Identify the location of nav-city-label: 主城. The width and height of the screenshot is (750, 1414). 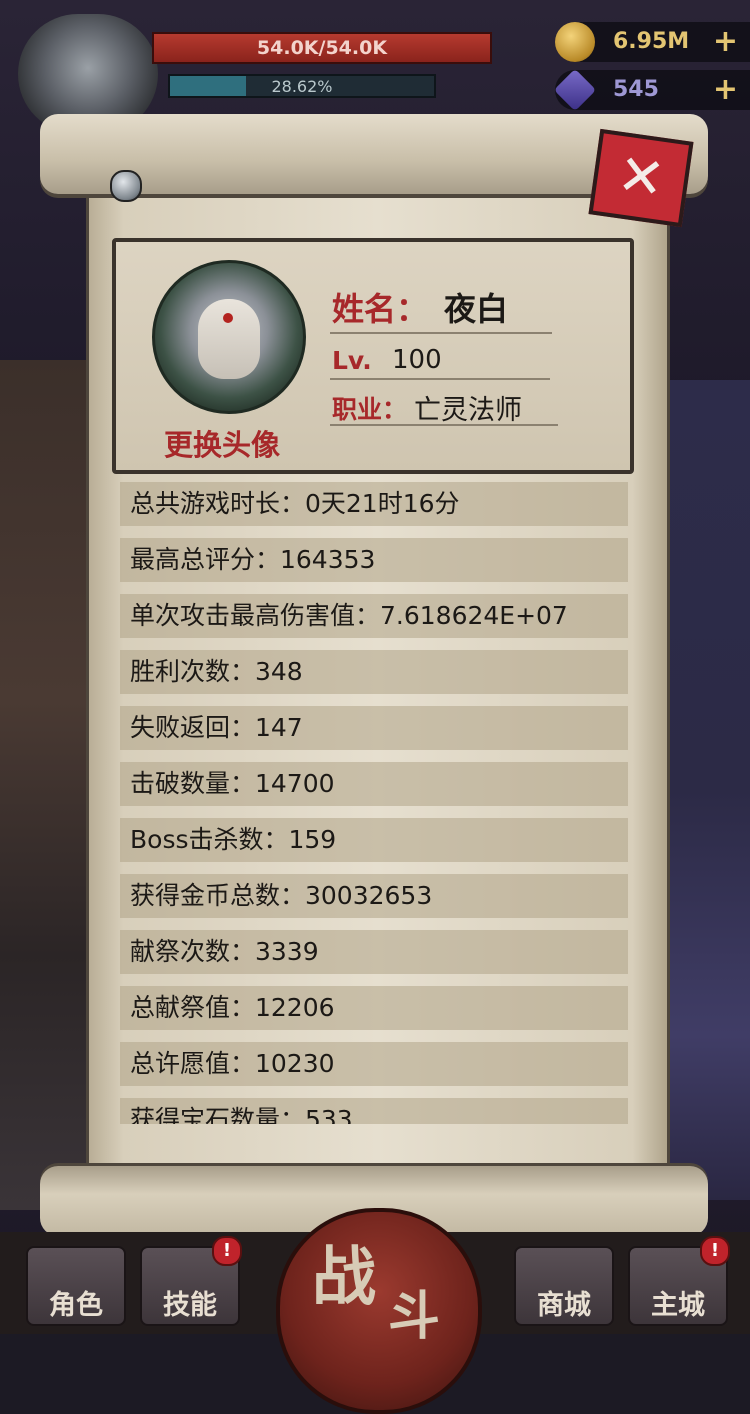
(678, 1305).